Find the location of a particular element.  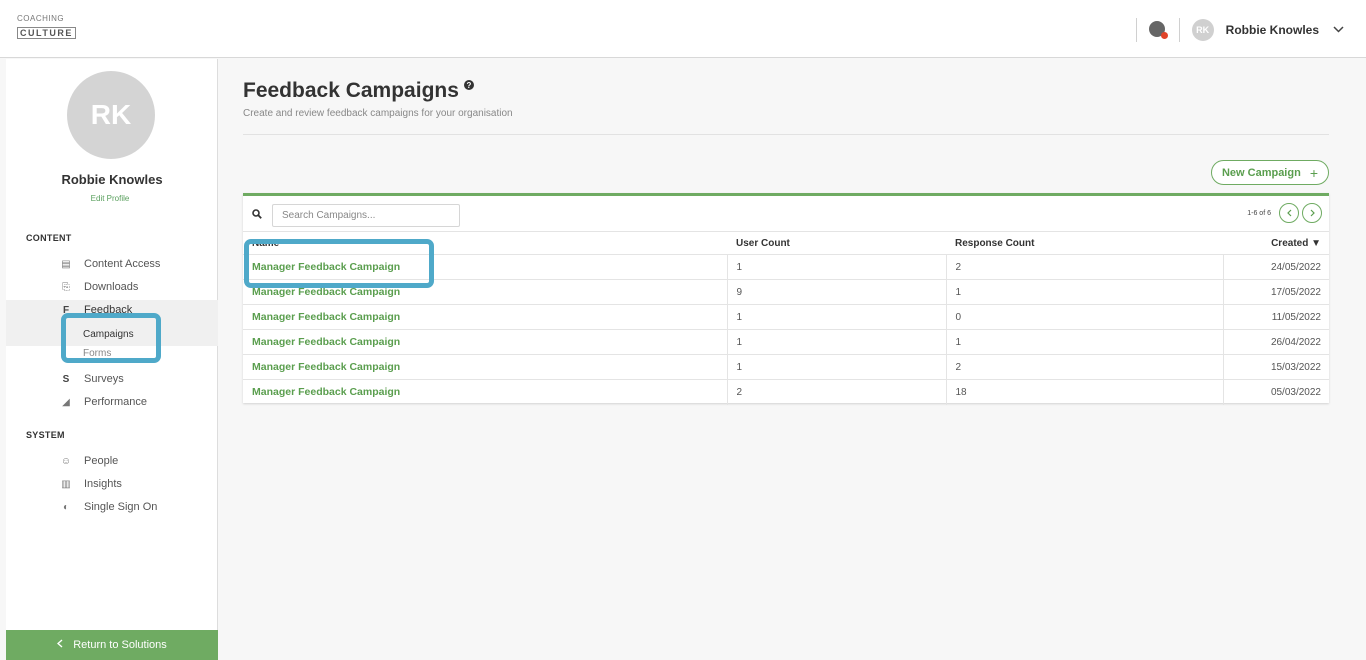

table-row: Manager Feedback Campaign 1 2 15/03/2022 is located at coordinates (786, 367).